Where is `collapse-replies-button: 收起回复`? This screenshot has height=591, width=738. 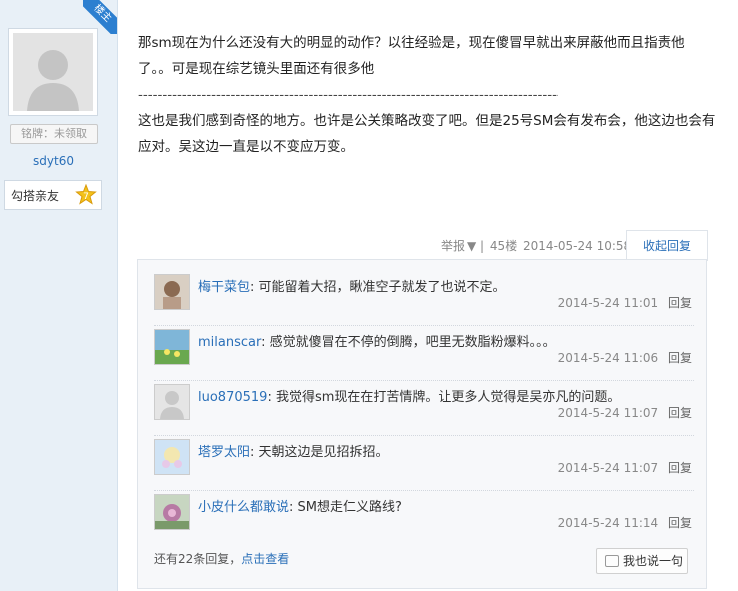 collapse-replies-button: 收起回复 is located at coordinates (667, 245).